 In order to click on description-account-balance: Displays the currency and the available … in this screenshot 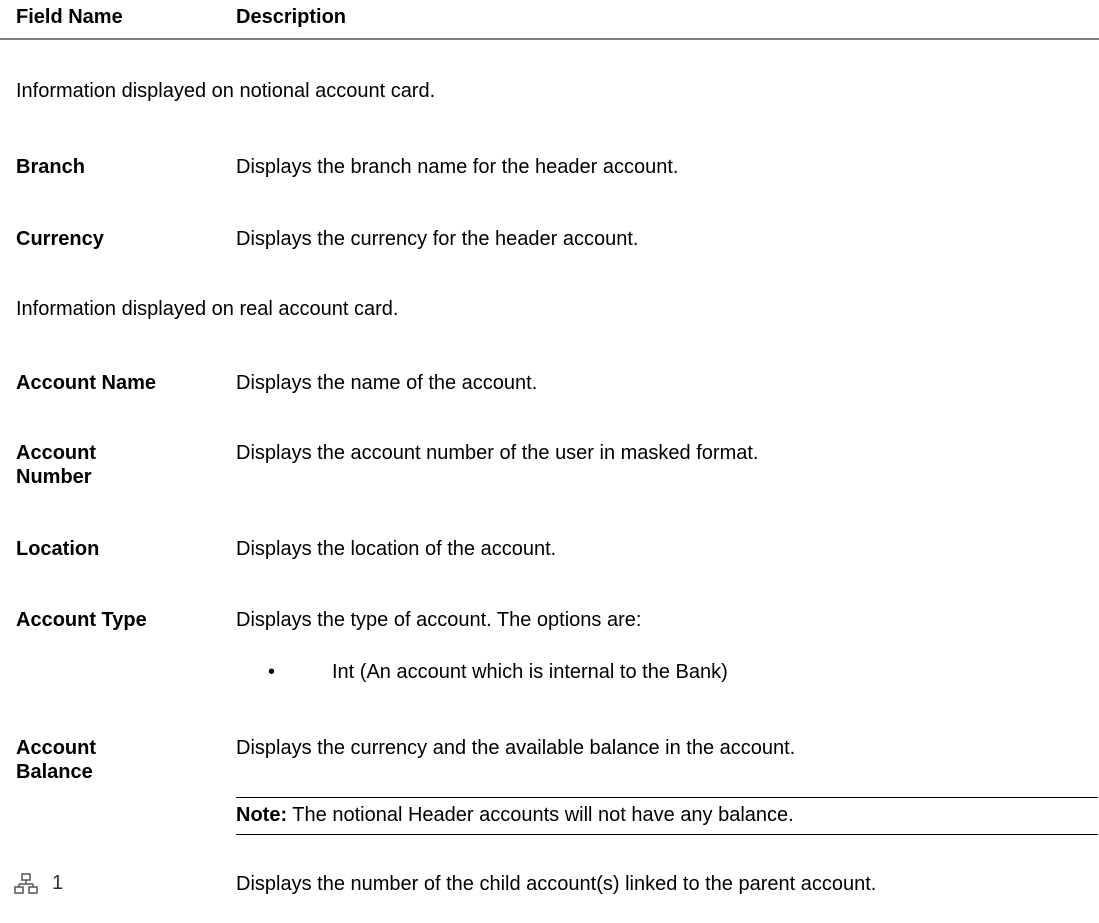, I will do `click(516, 748)`.